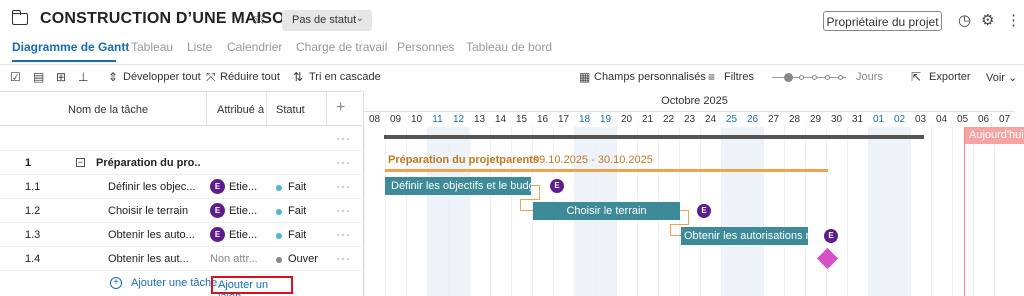 The width and height of the screenshot is (1024, 296). Describe the element at coordinates (83, 77) in the screenshot. I see `baseline-icon: ⊥` at that location.